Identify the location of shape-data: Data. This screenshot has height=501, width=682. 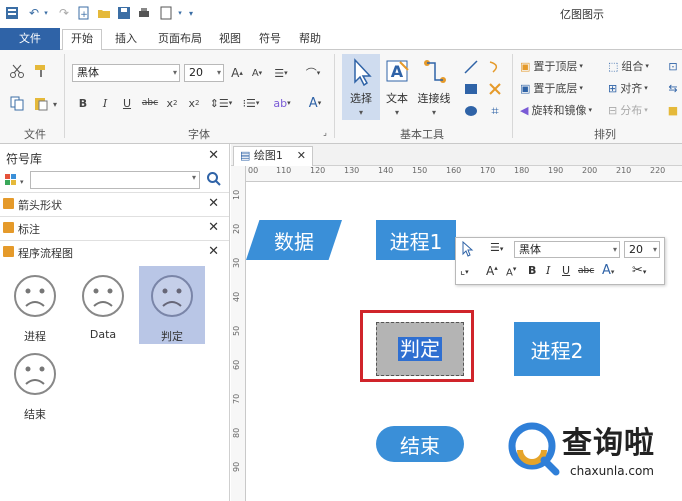
(103, 305).